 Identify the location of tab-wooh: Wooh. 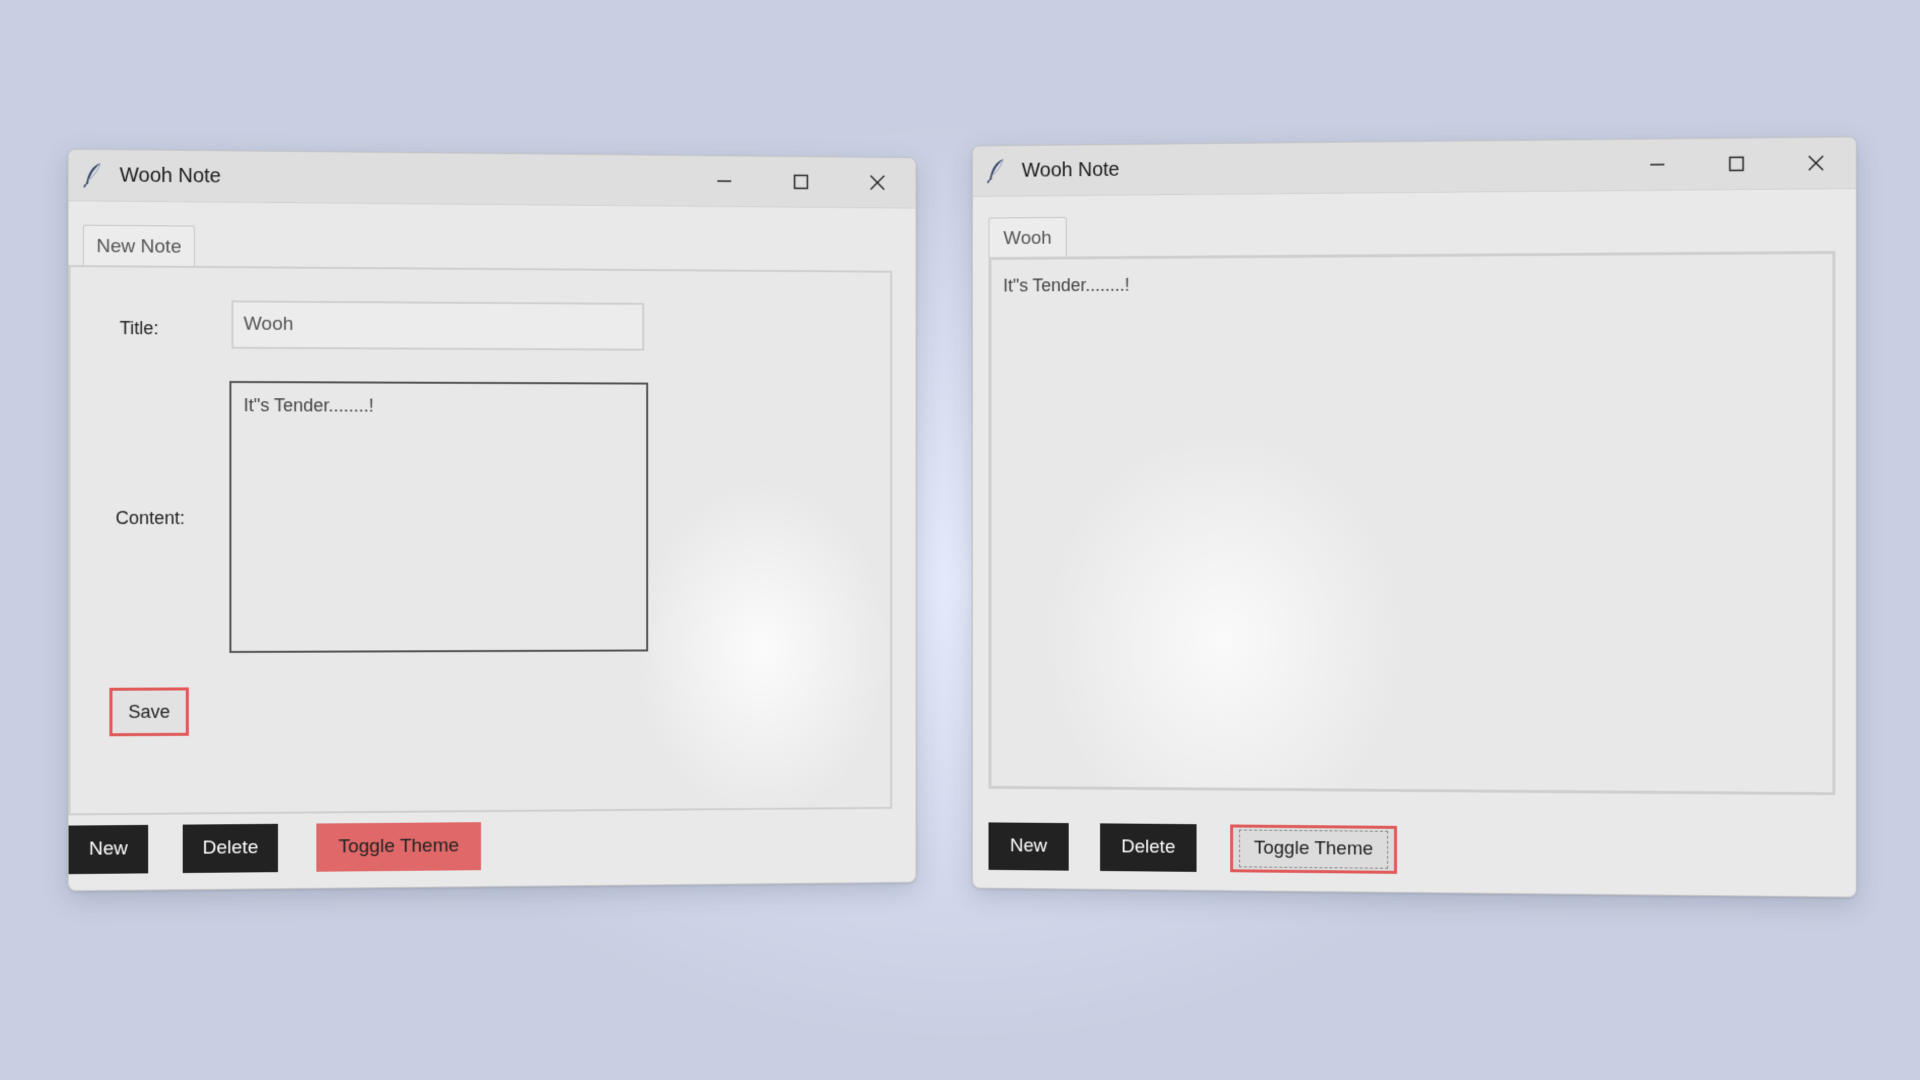
(1027, 238).